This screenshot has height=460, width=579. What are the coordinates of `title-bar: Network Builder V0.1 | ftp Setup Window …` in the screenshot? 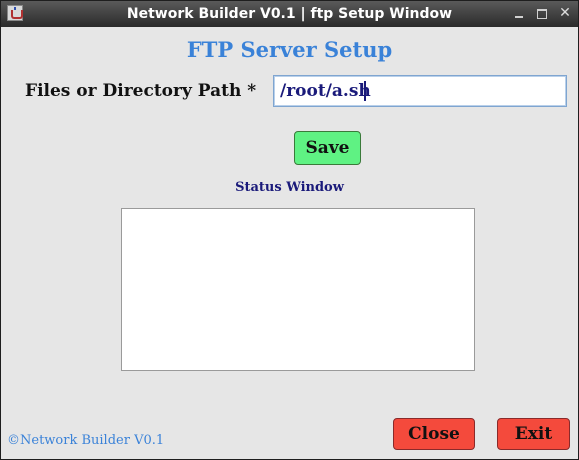 It's located at (289, 14).